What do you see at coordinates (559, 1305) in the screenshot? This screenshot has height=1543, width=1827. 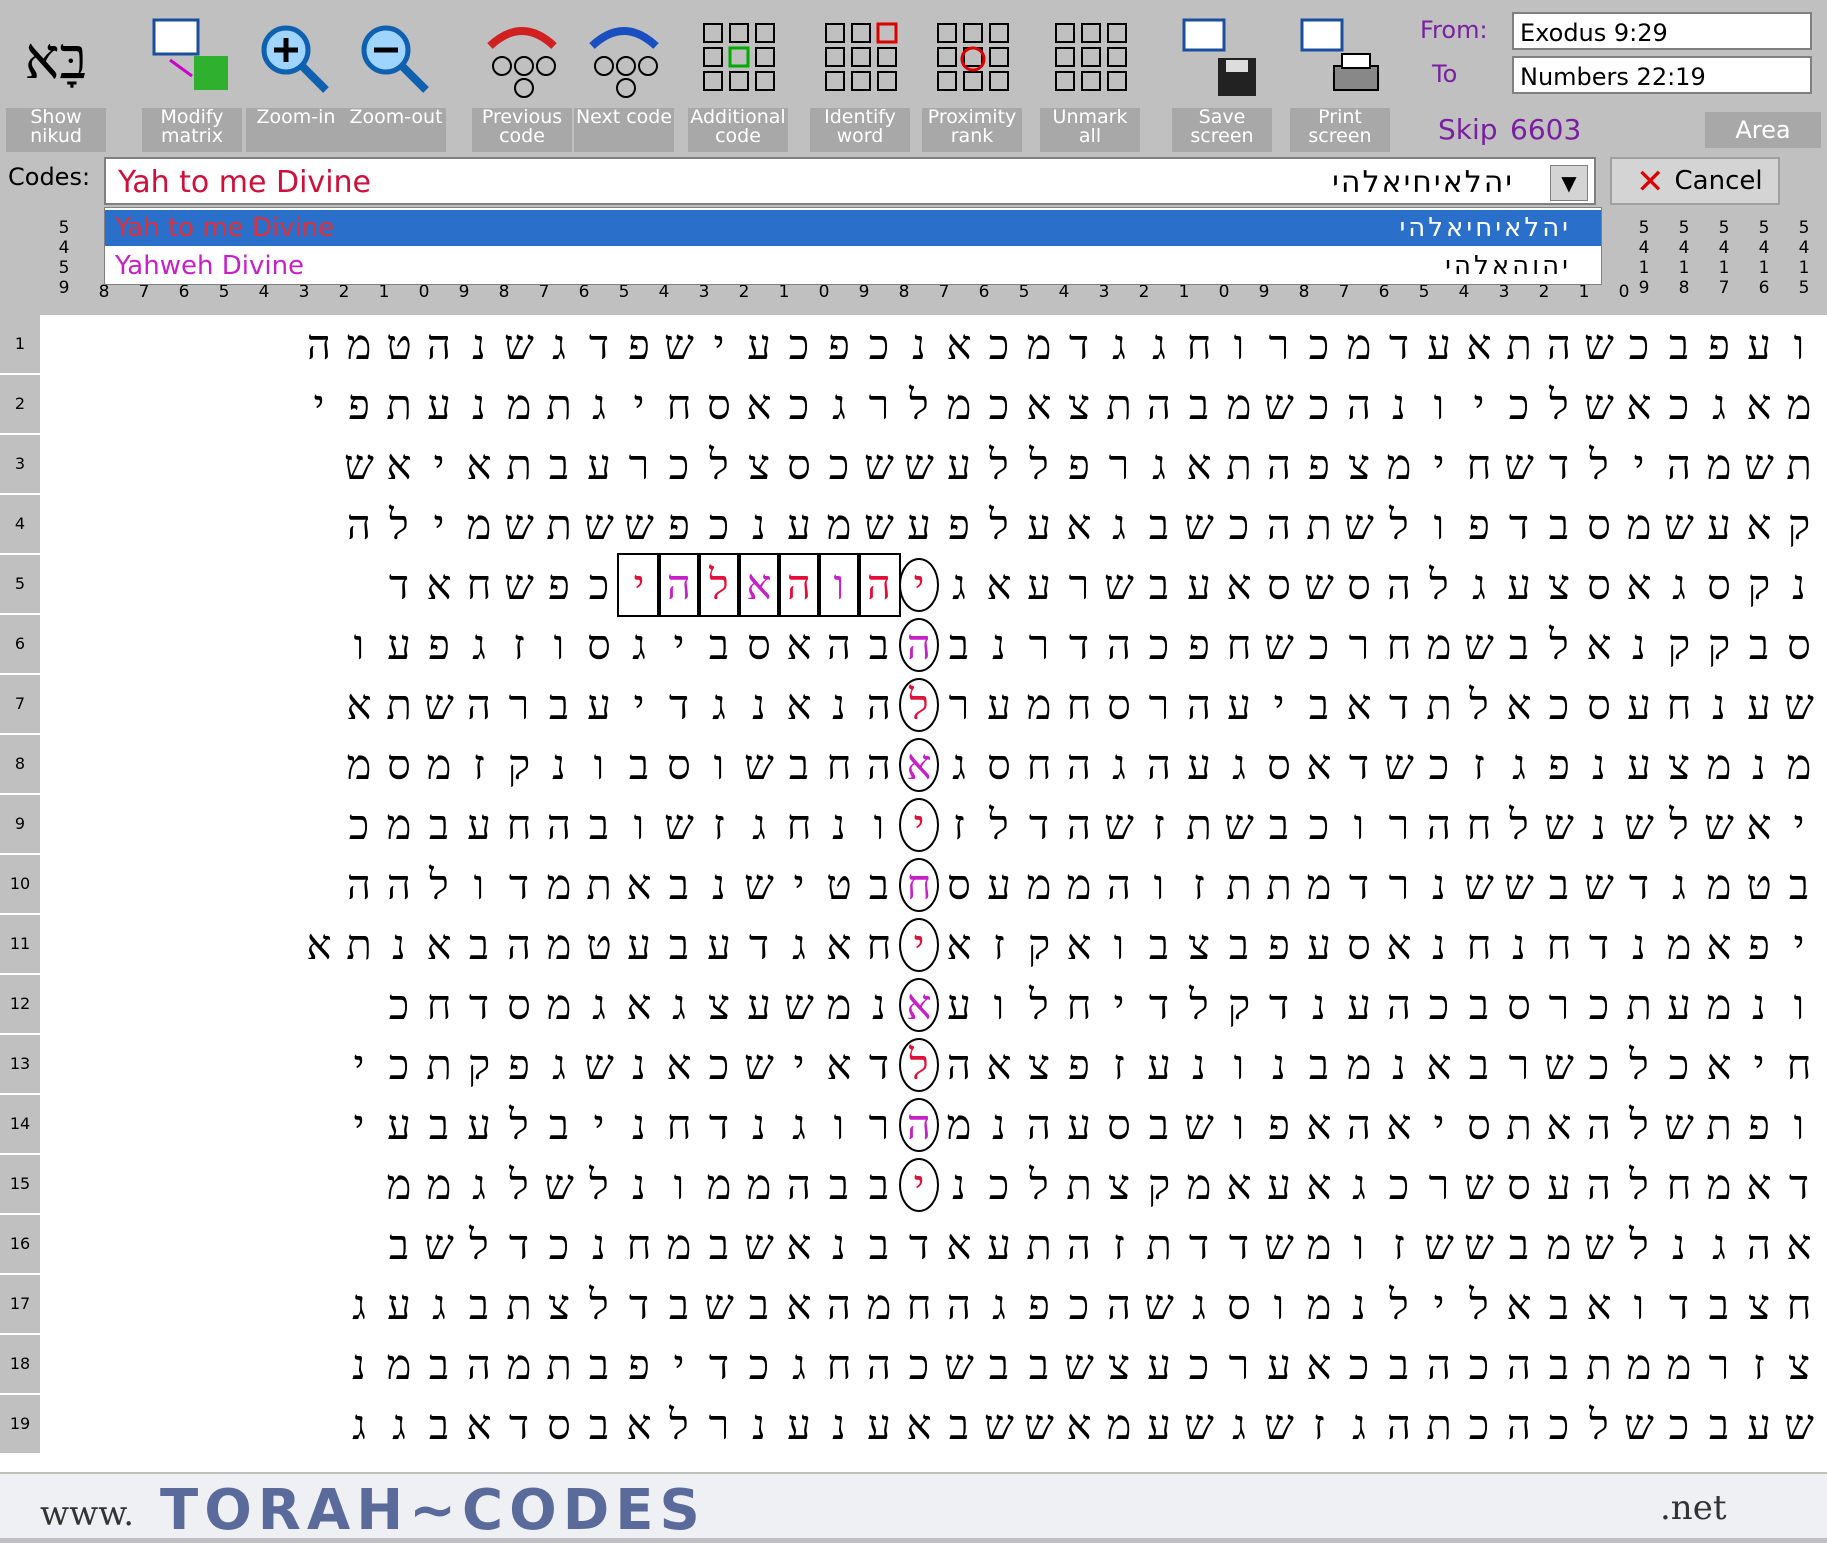 I see `matrix-letter: צ` at bounding box center [559, 1305].